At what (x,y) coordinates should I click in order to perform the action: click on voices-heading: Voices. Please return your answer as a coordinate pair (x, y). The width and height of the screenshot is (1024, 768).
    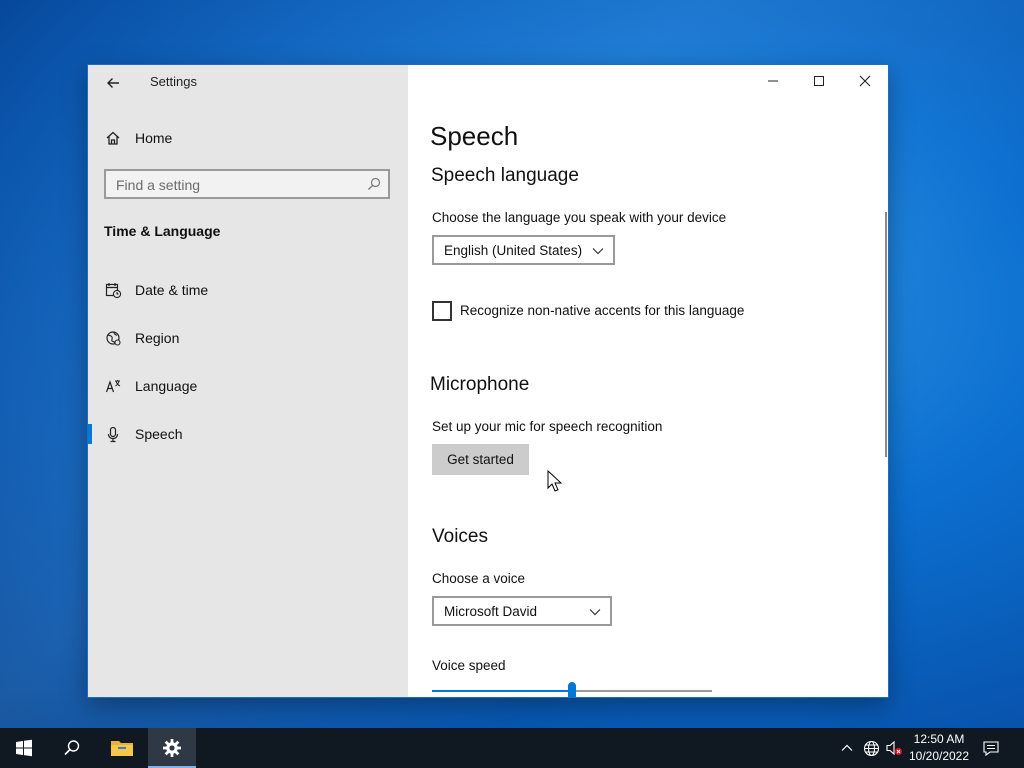
    Looking at the image, I should click on (460, 536).